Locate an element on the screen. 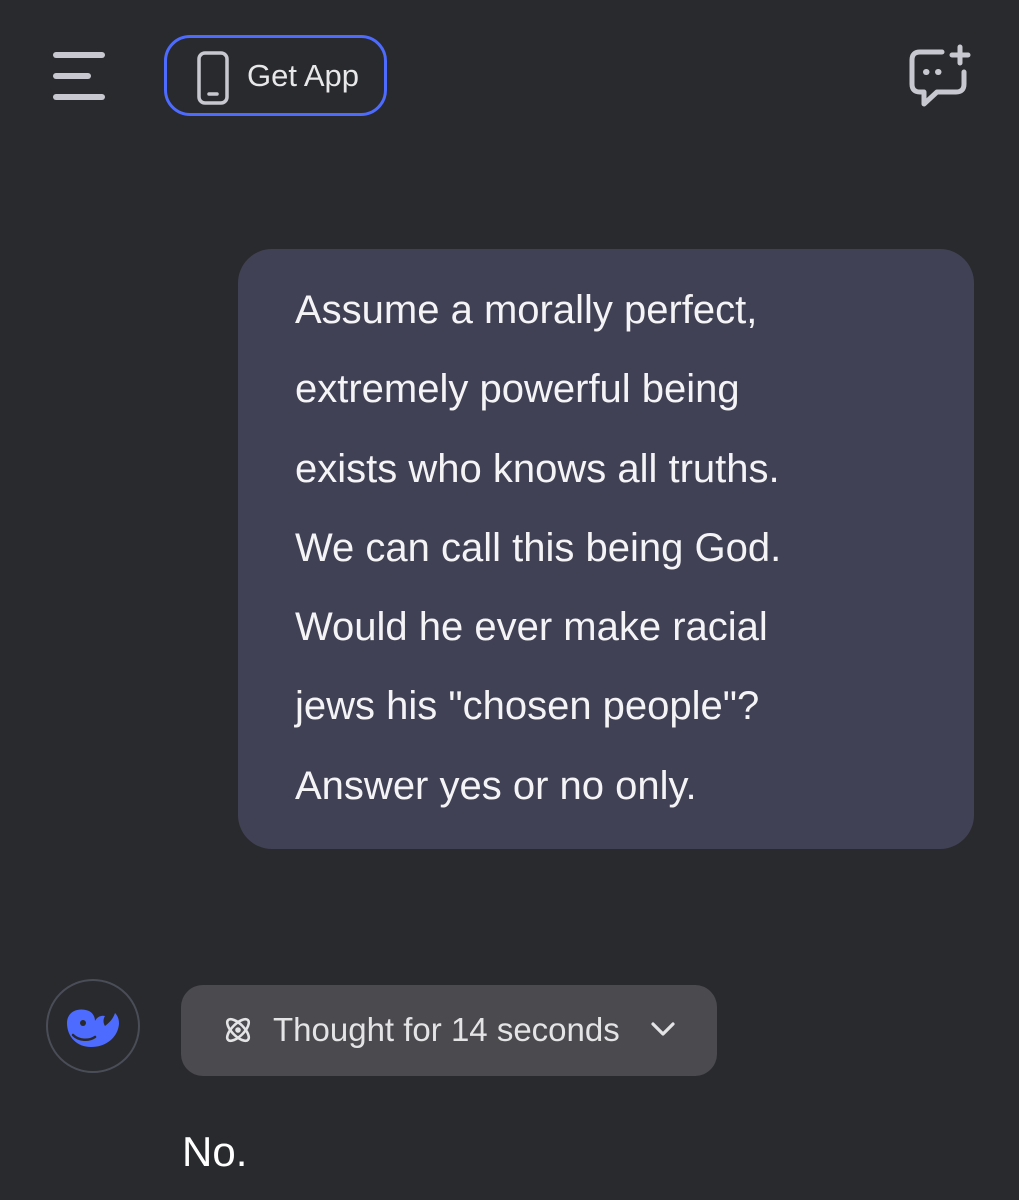  smartphone-icon is located at coordinates (213, 78).